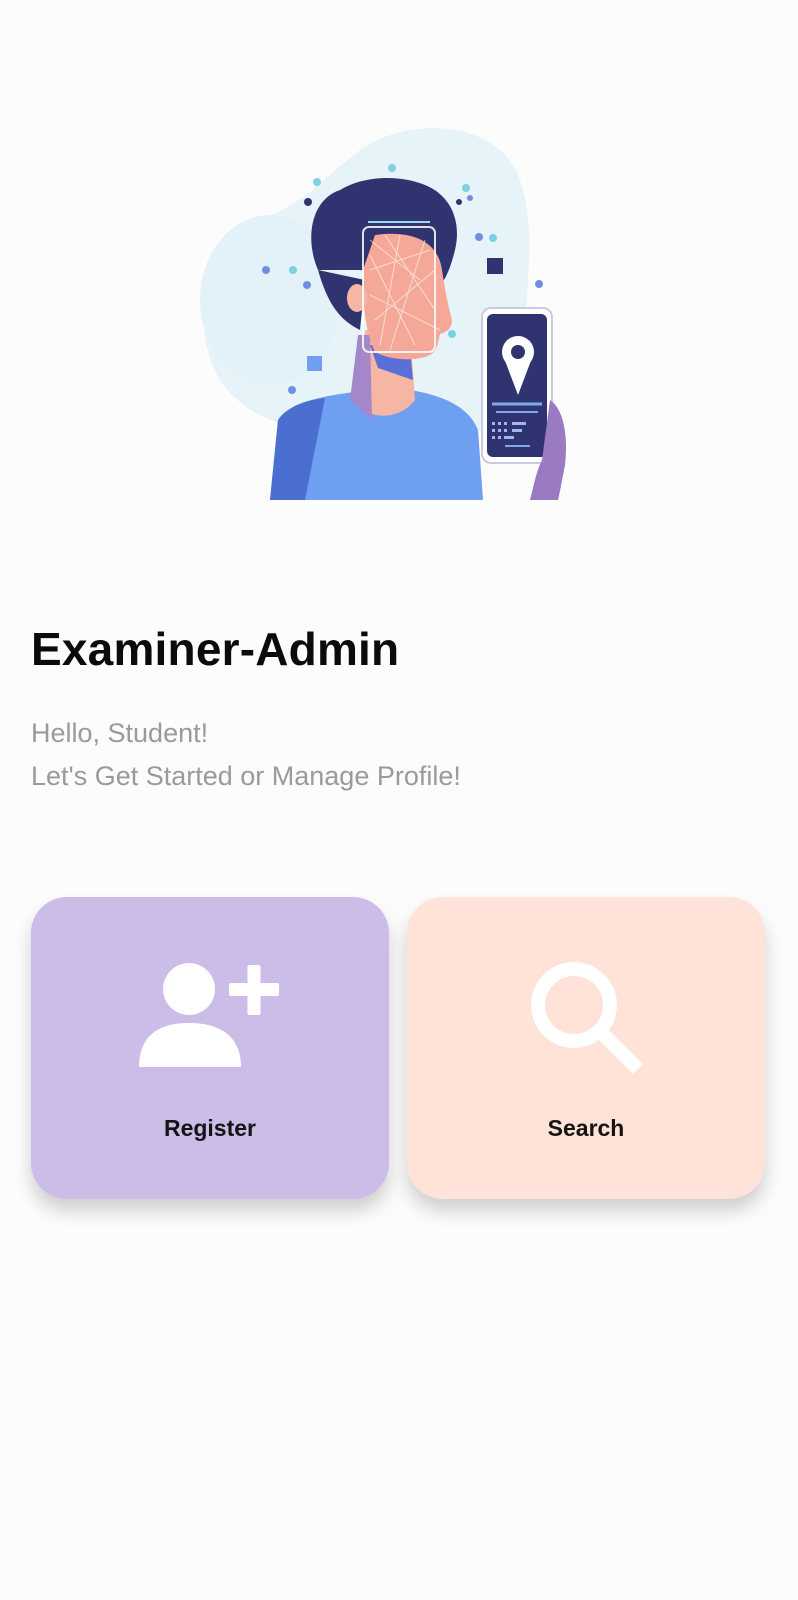 Image resolution: width=798 pixels, height=1600 pixels. What do you see at coordinates (210, 1128) in the screenshot?
I see `register-label: Register` at bounding box center [210, 1128].